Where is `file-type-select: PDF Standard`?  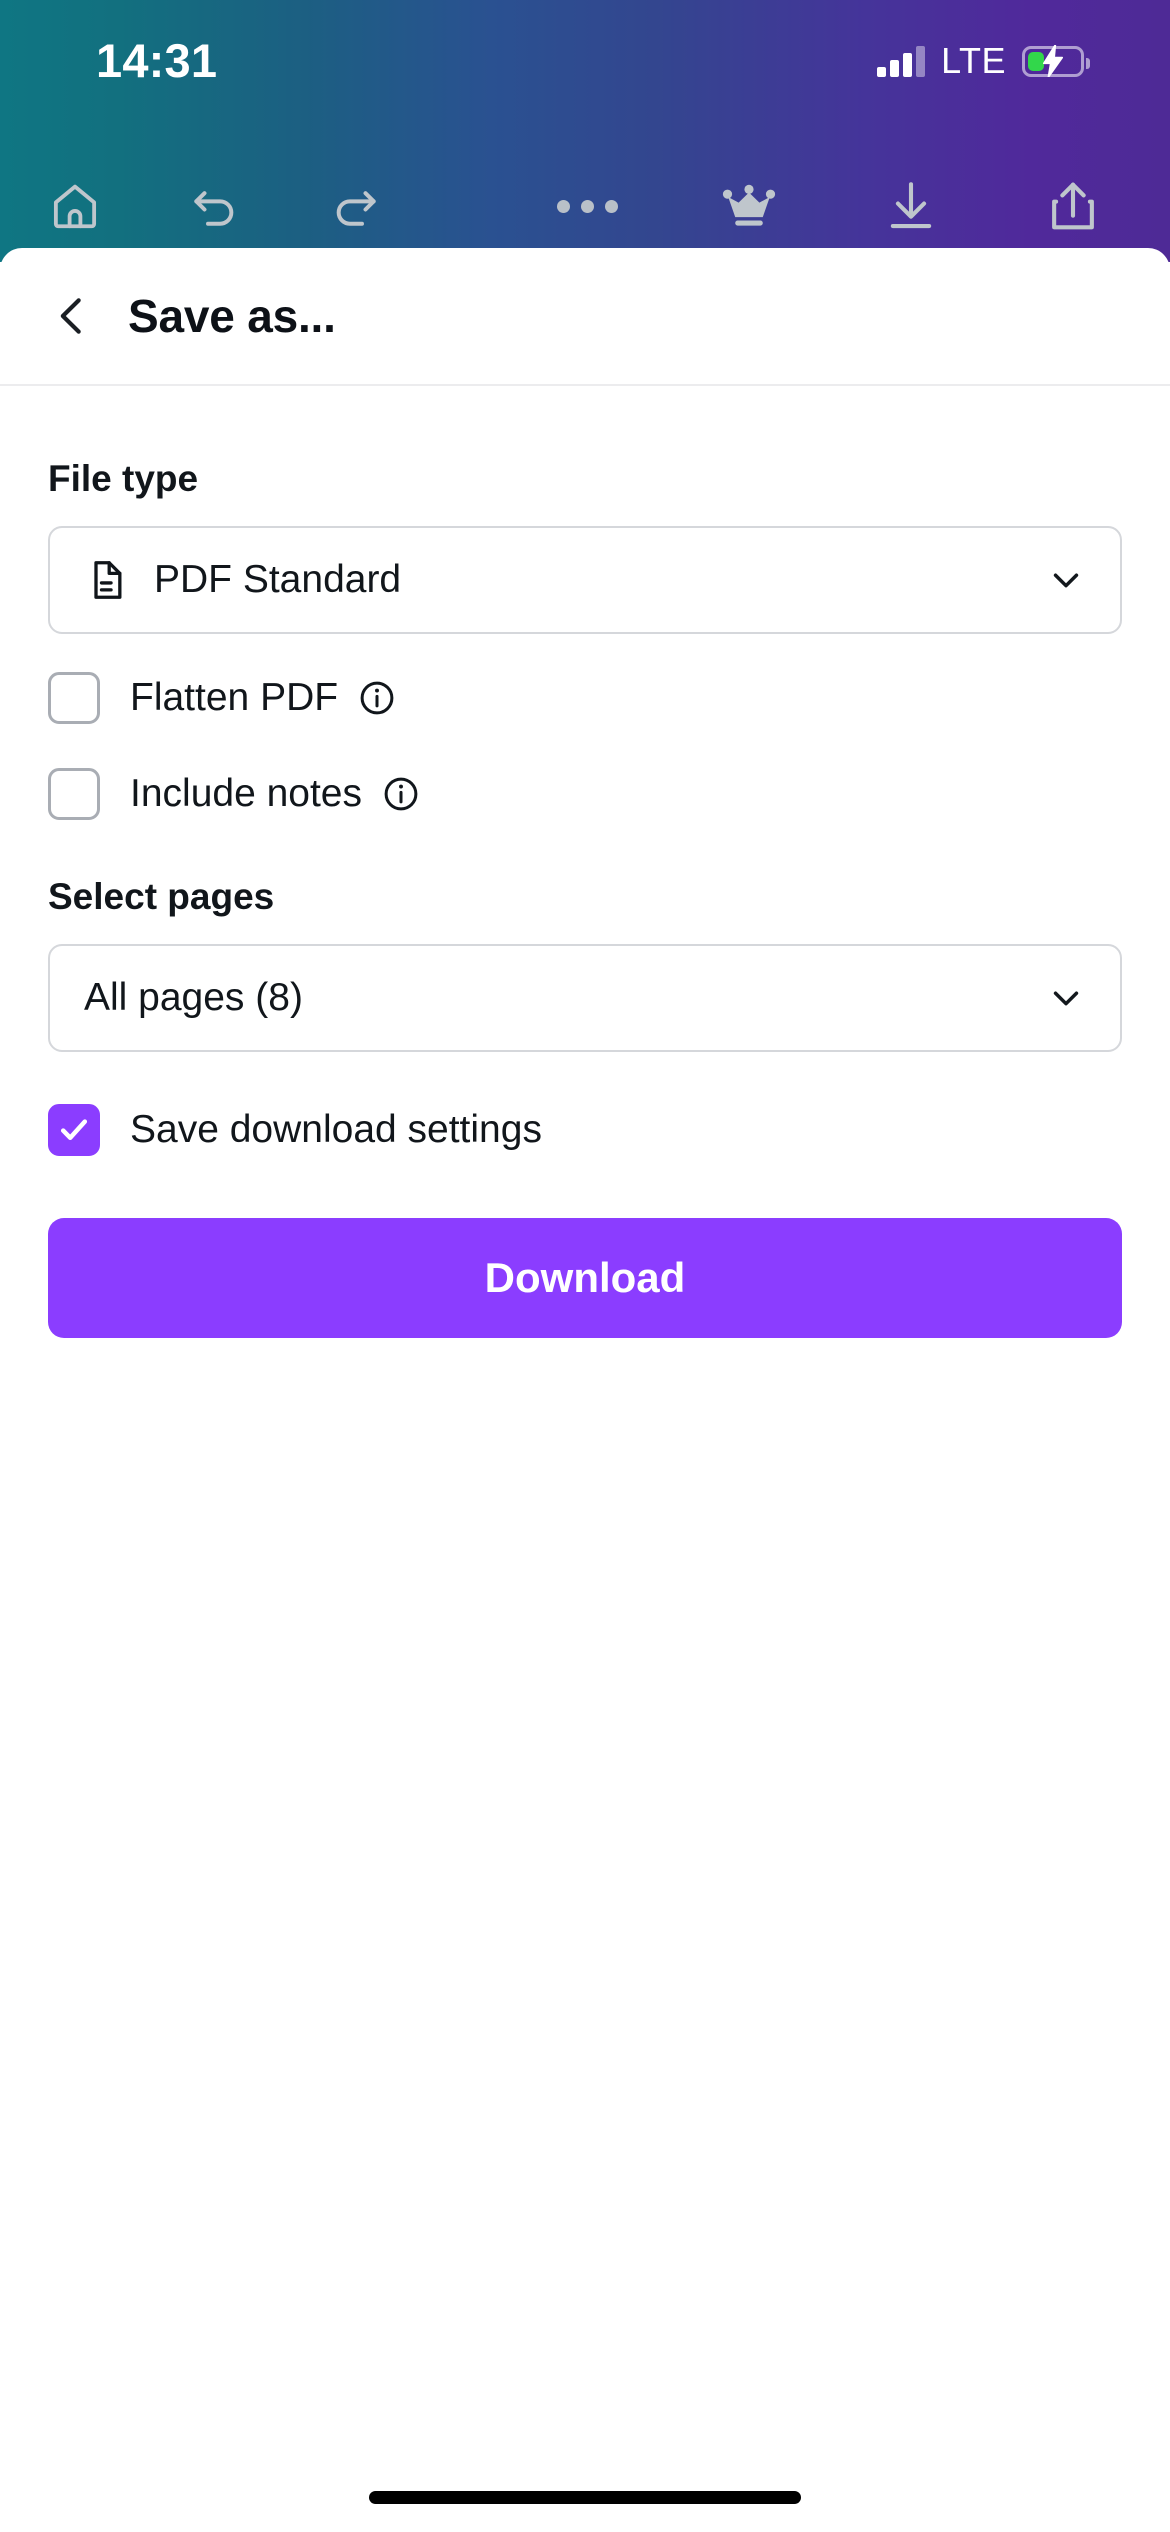 file-type-select: PDF Standard is located at coordinates (585, 580).